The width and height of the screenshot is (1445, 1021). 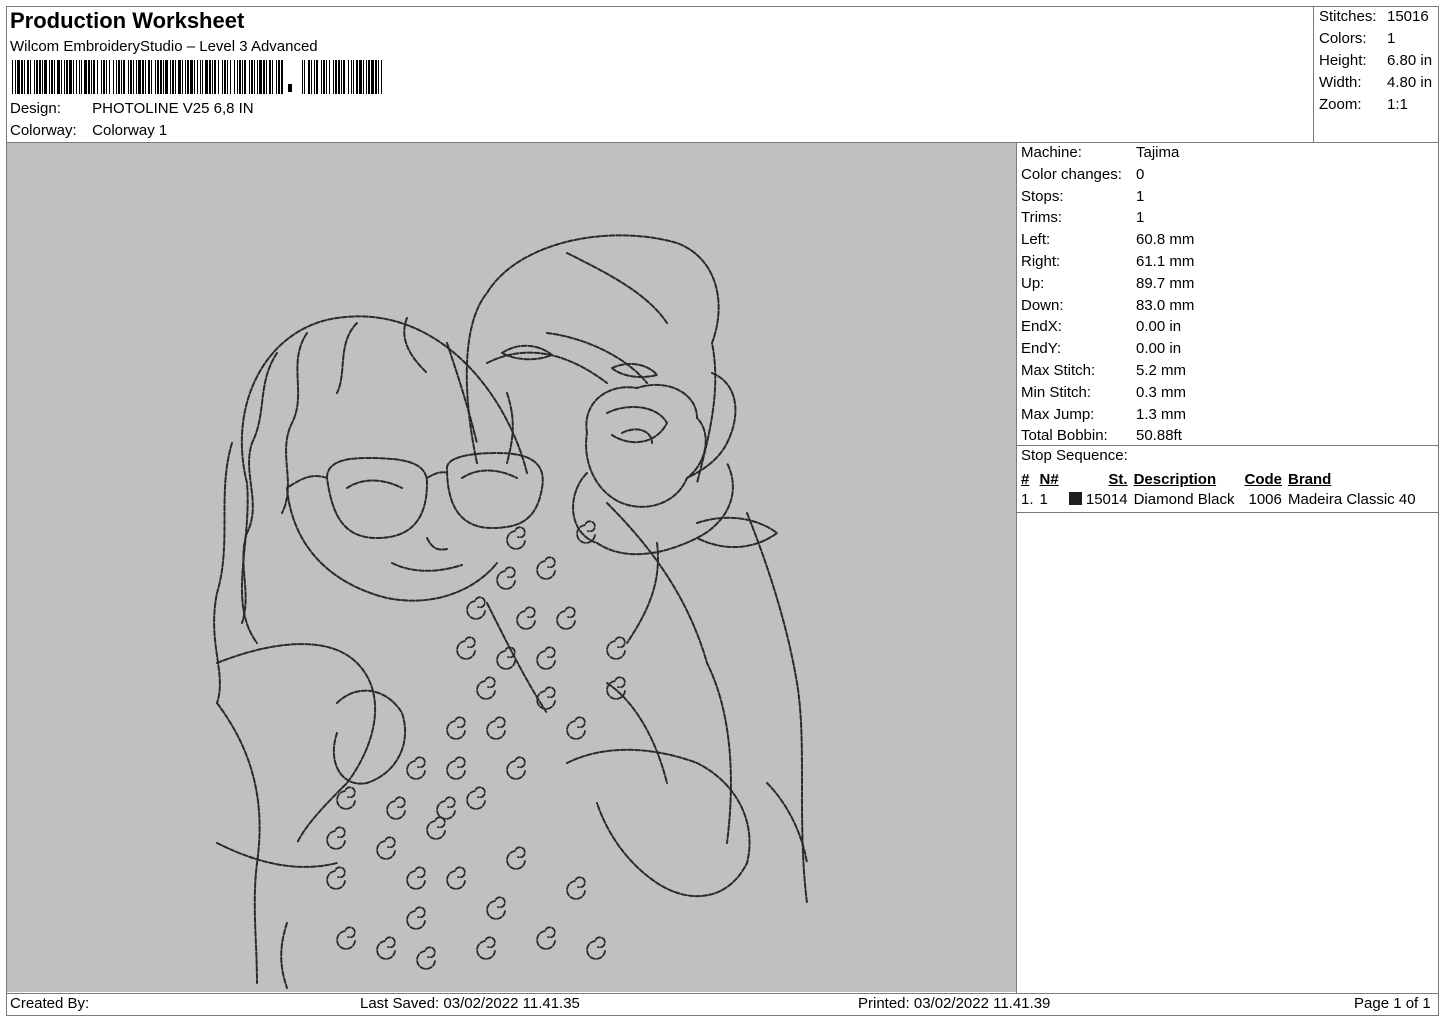 I want to click on rose-leaf, so click(x=737, y=532).